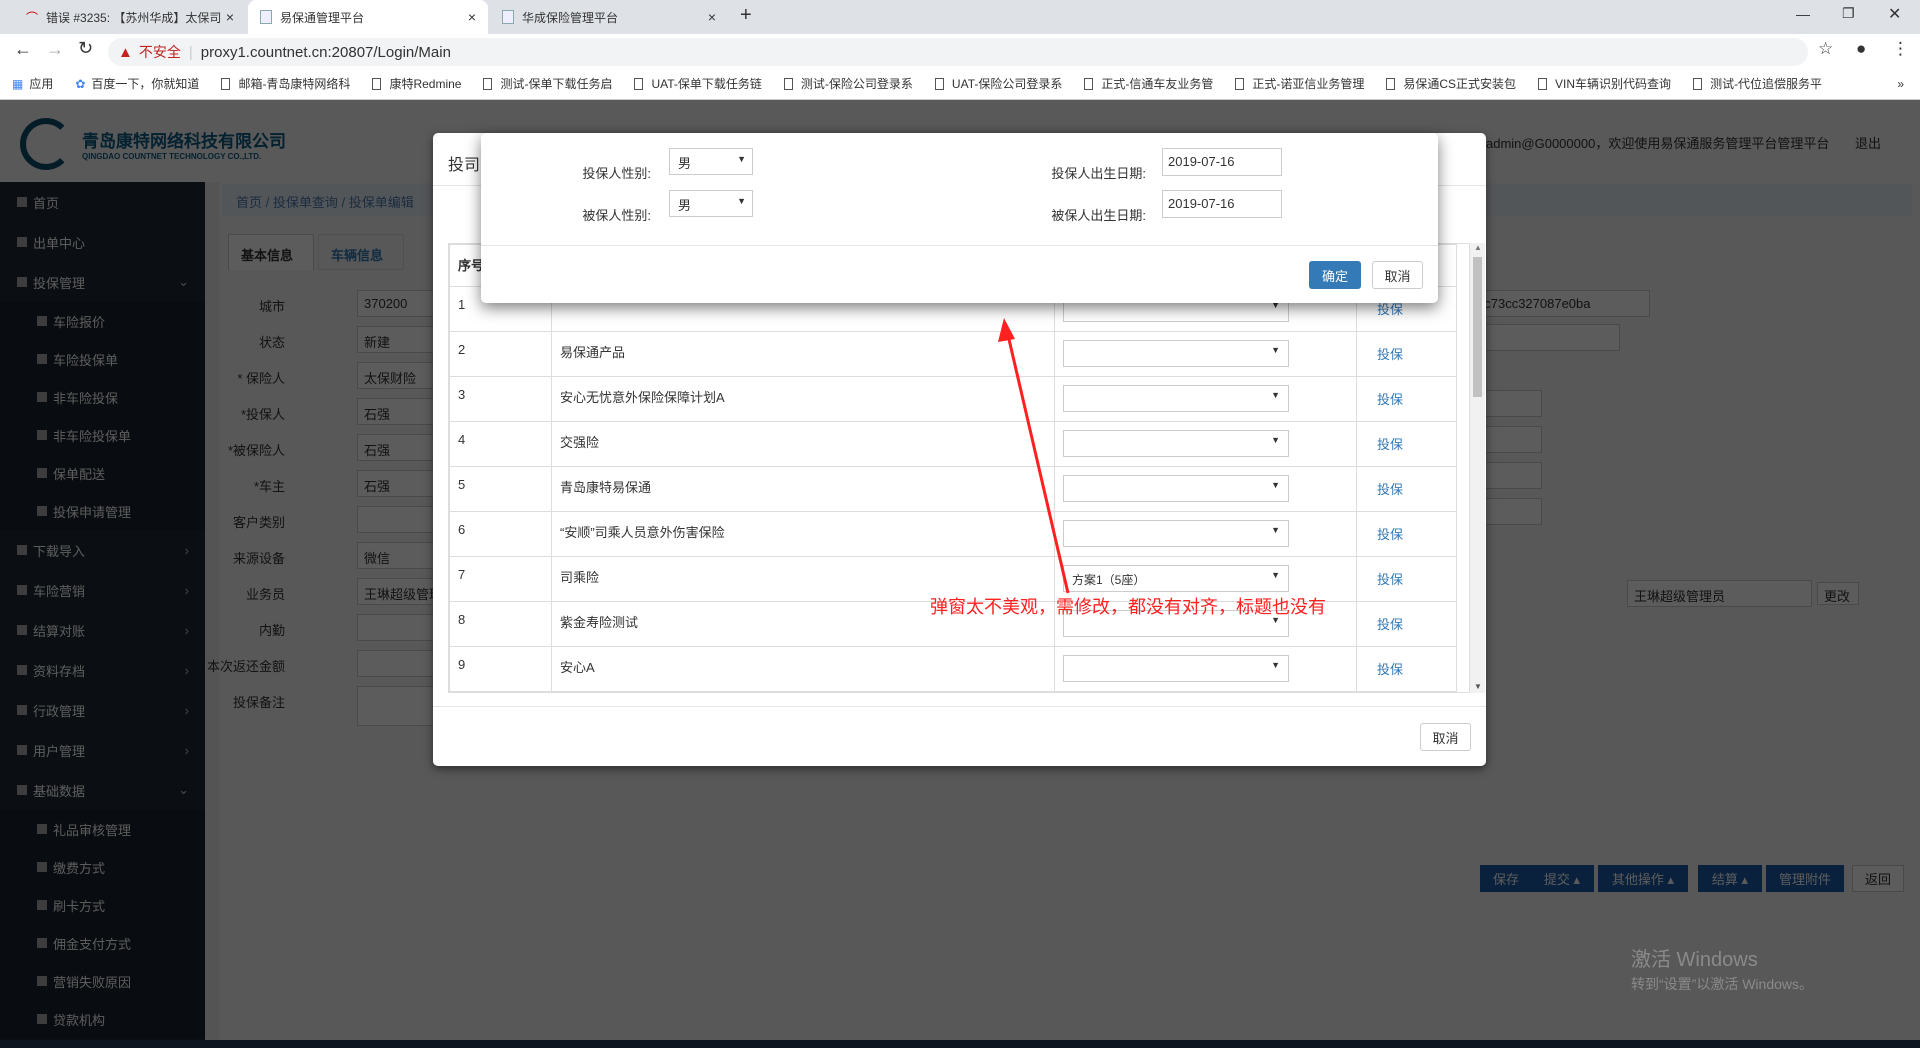 This screenshot has width=1920, height=1048. Describe the element at coordinates (1803, 14) in the screenshot. I see `minimize-button: —` at that location.